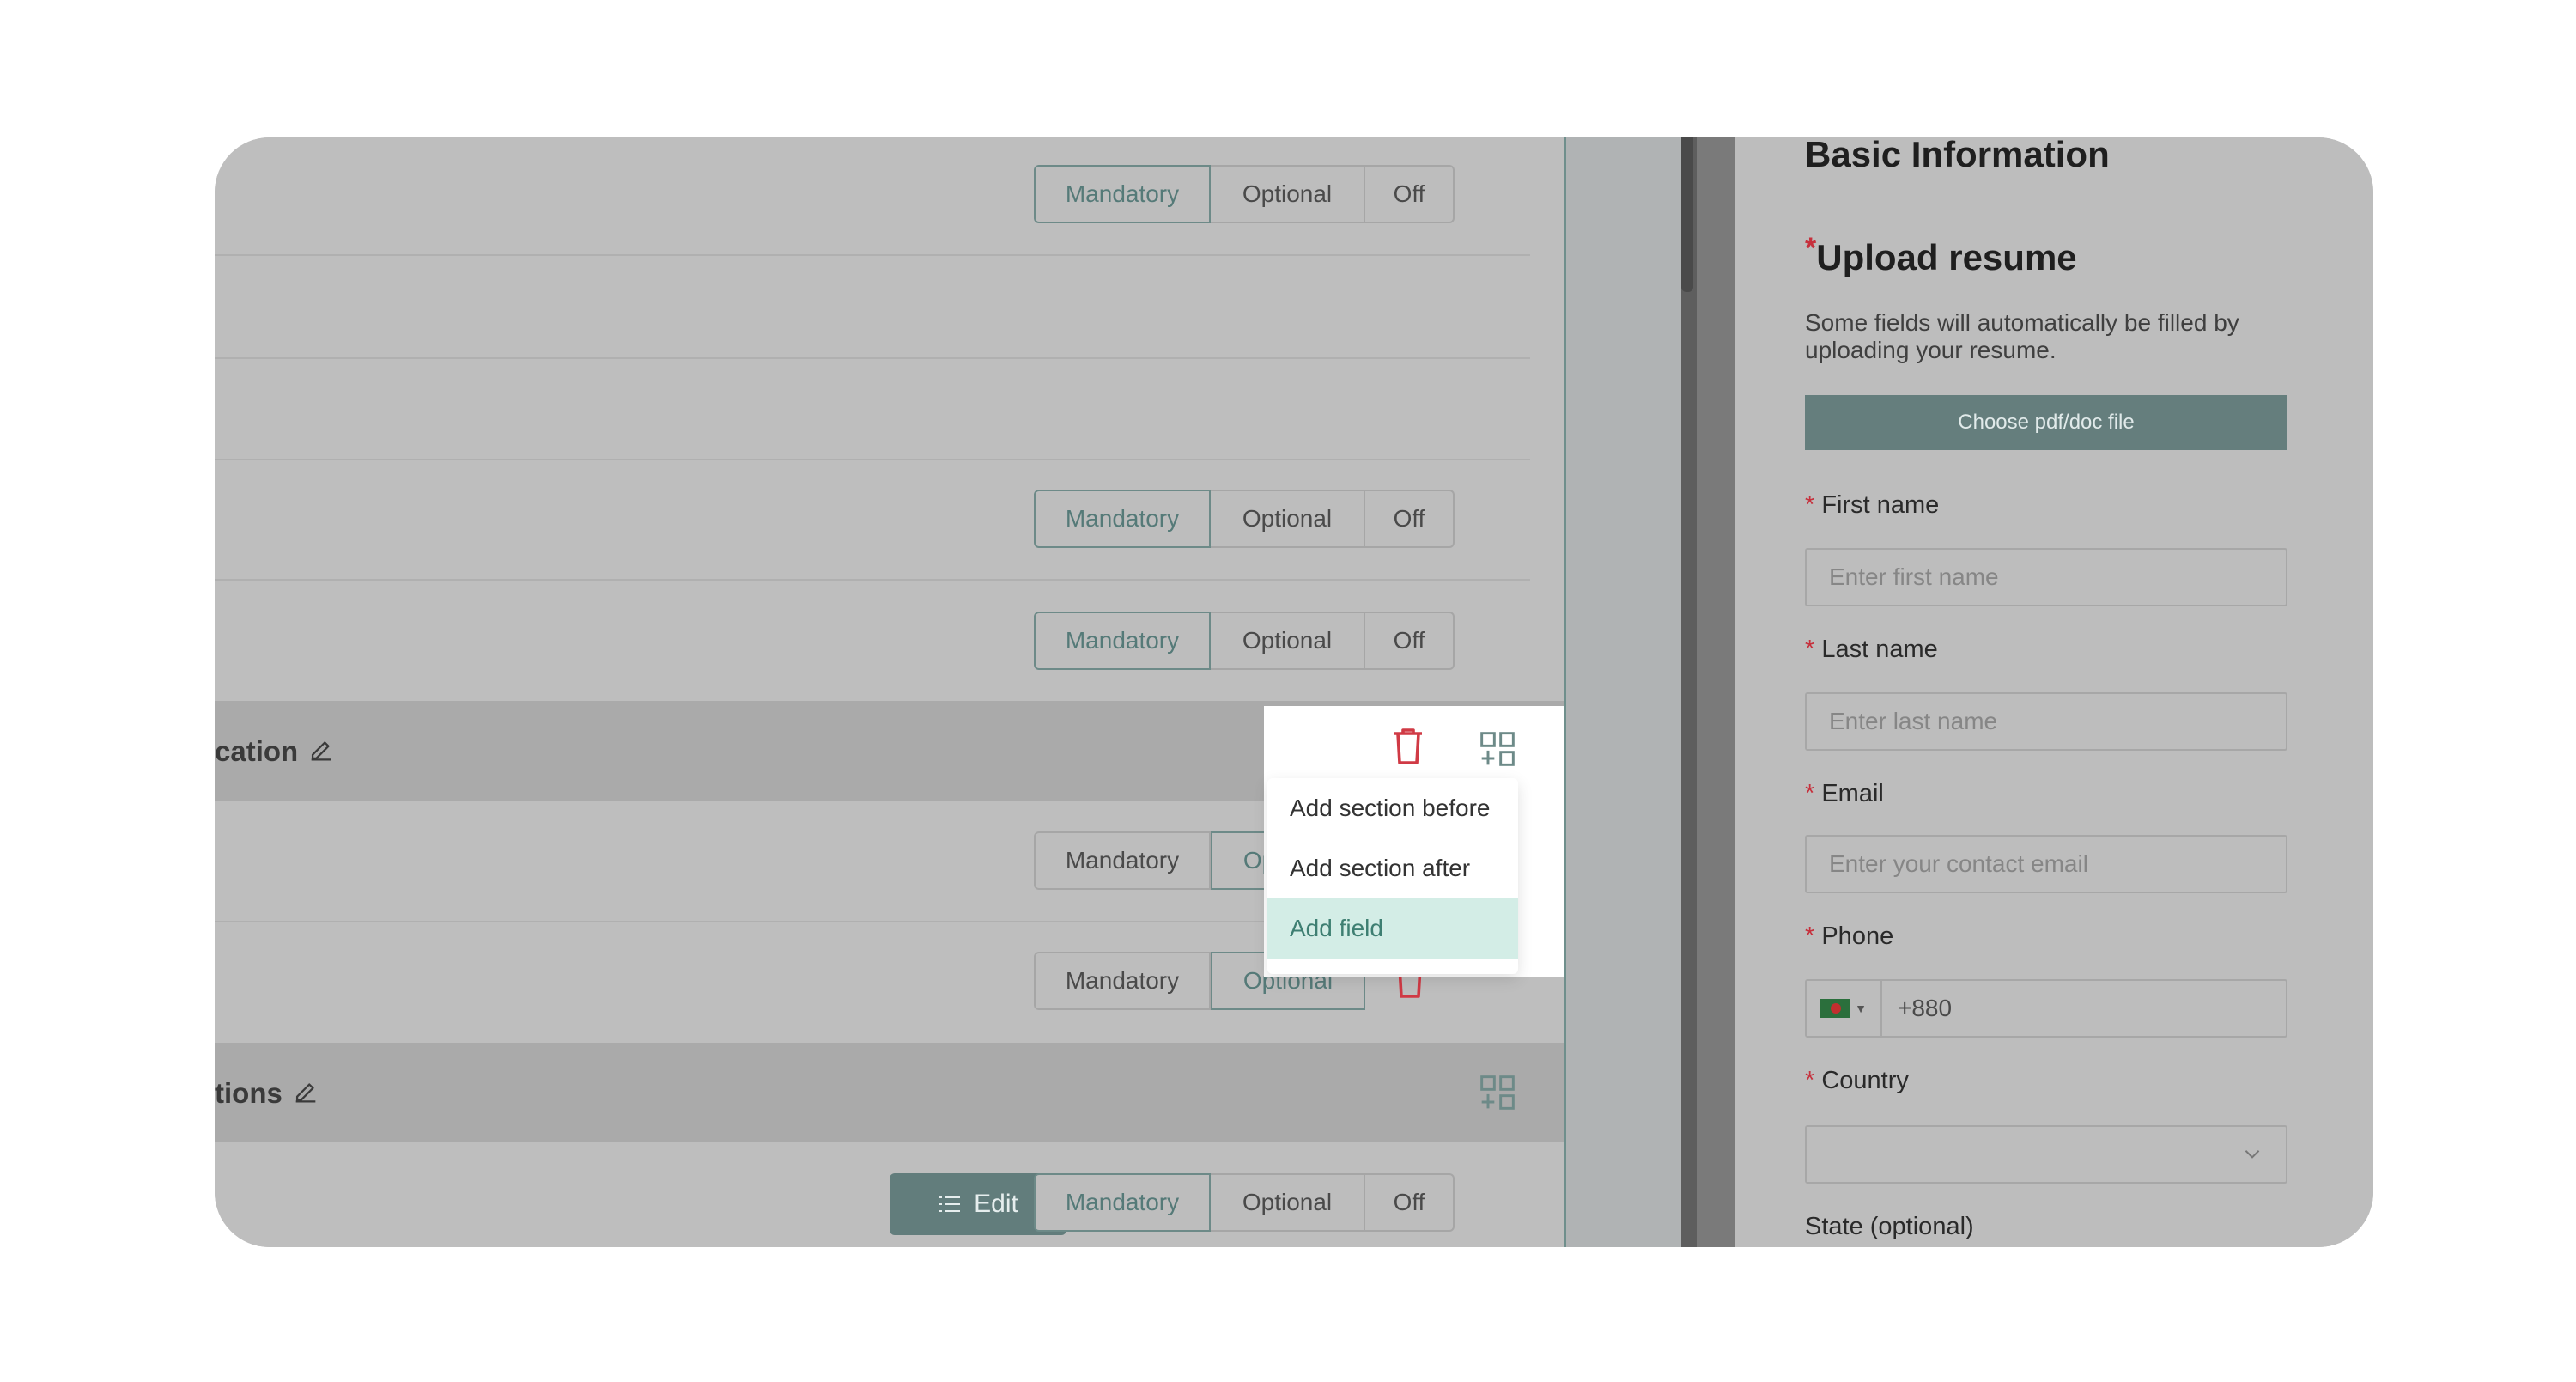  What do you see at coordinates (1852, 793) in the screenshot?
I see `email-label: Email` at bounding box center [1852, 793].